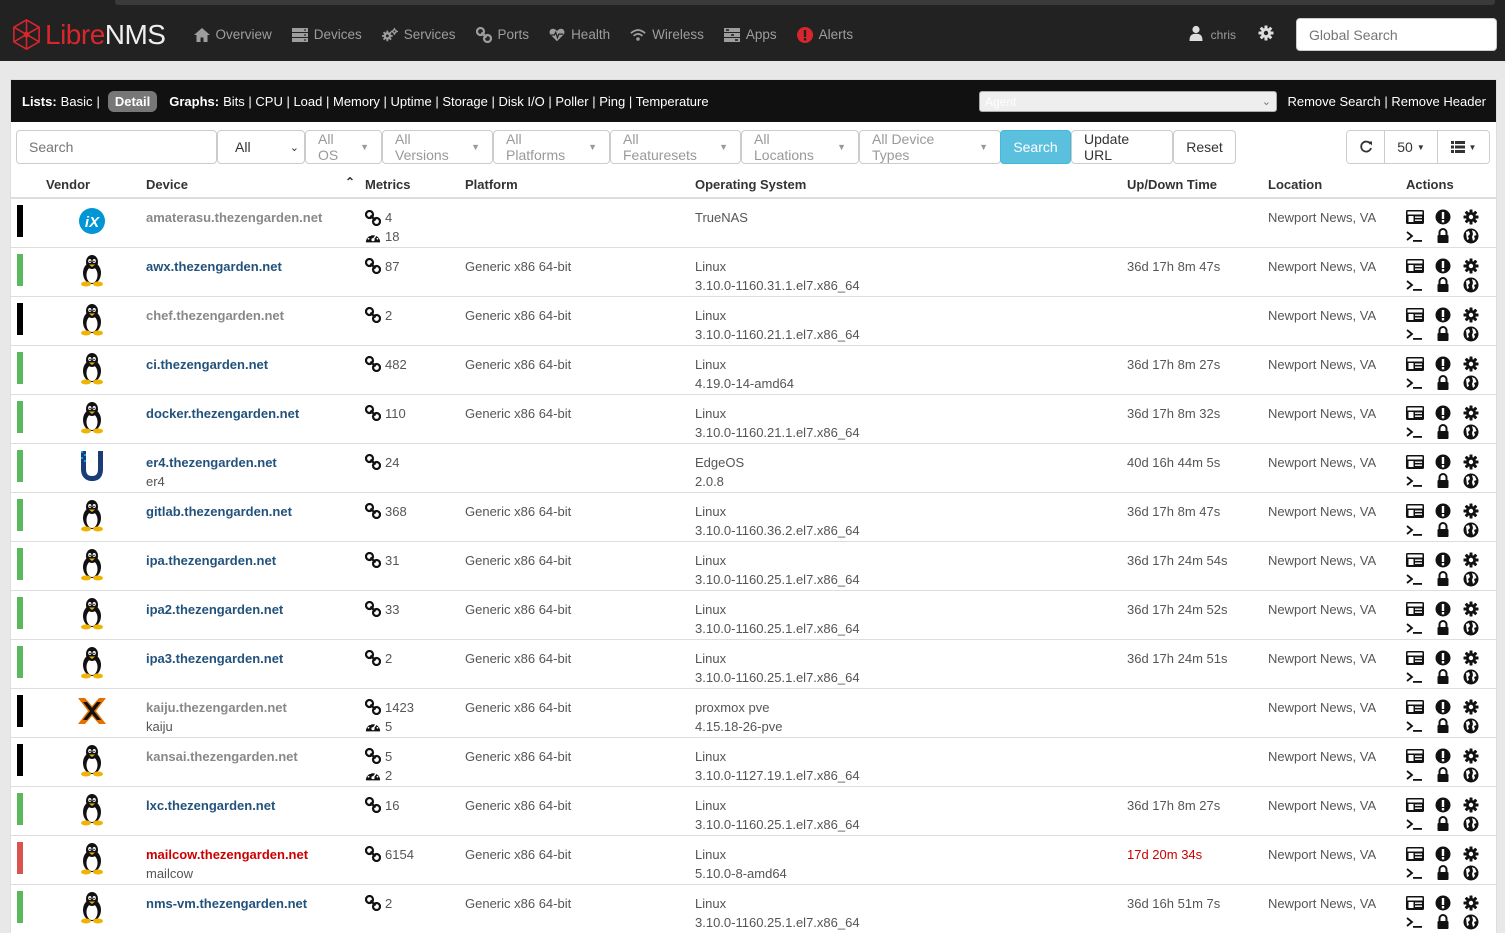  Describe the element at coordinates (261, 147) in the screenshot. I see `state-select: All ⌄` at that location.